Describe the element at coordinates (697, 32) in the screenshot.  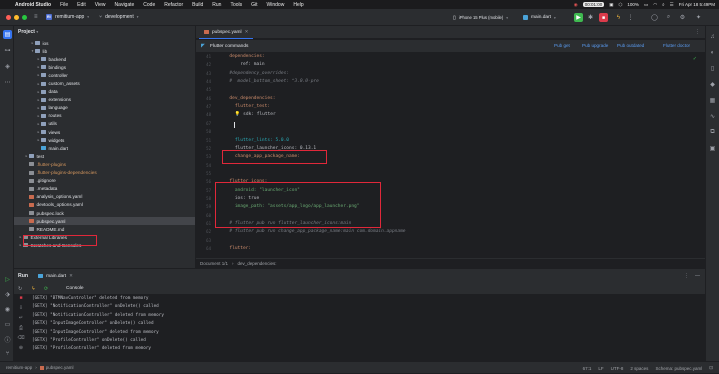
I see `tab-more-icon: ⋮` at that location.